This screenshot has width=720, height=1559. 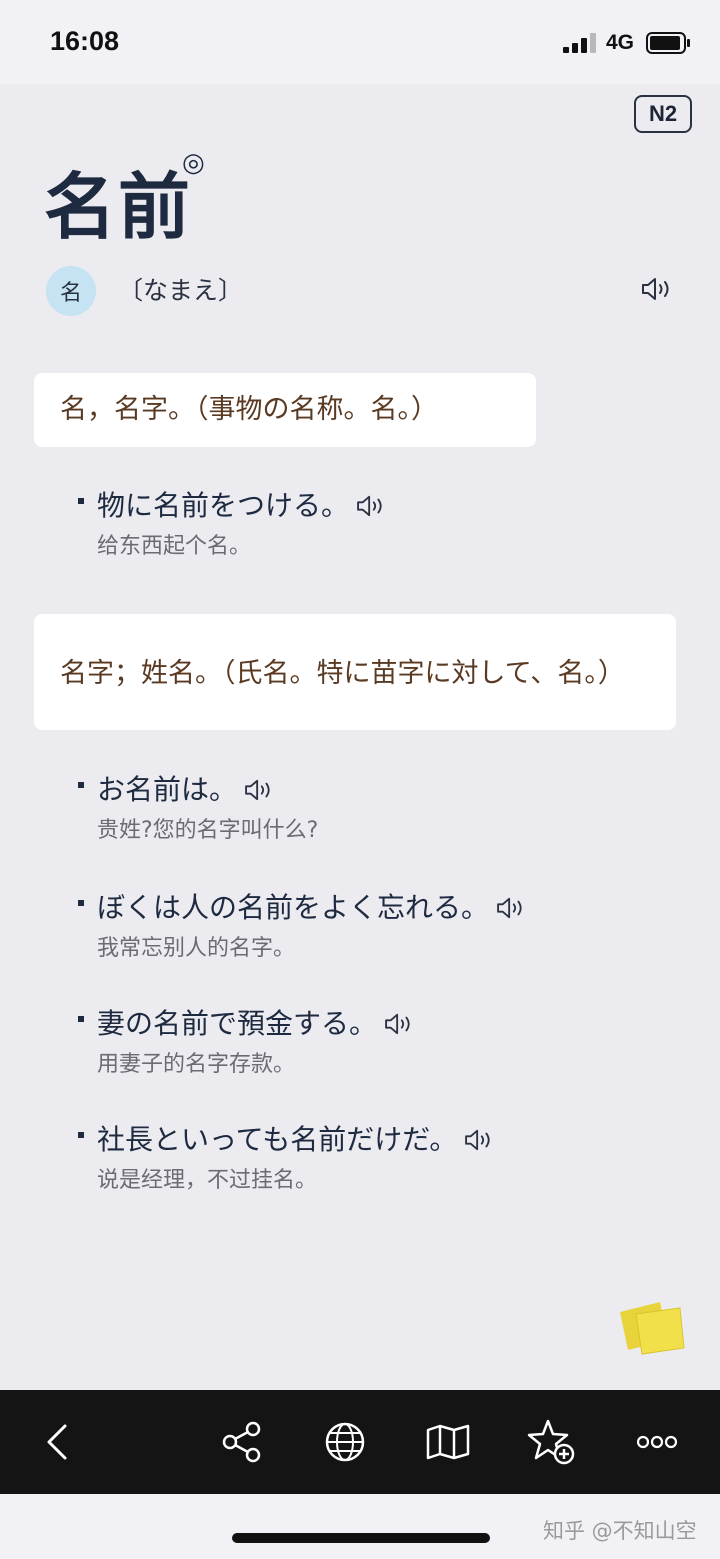 What do you see at coordinates (174, 546) in the screenshot?
I see `example-chinese: 给东西起个名。` at bounding box center [174, 546].